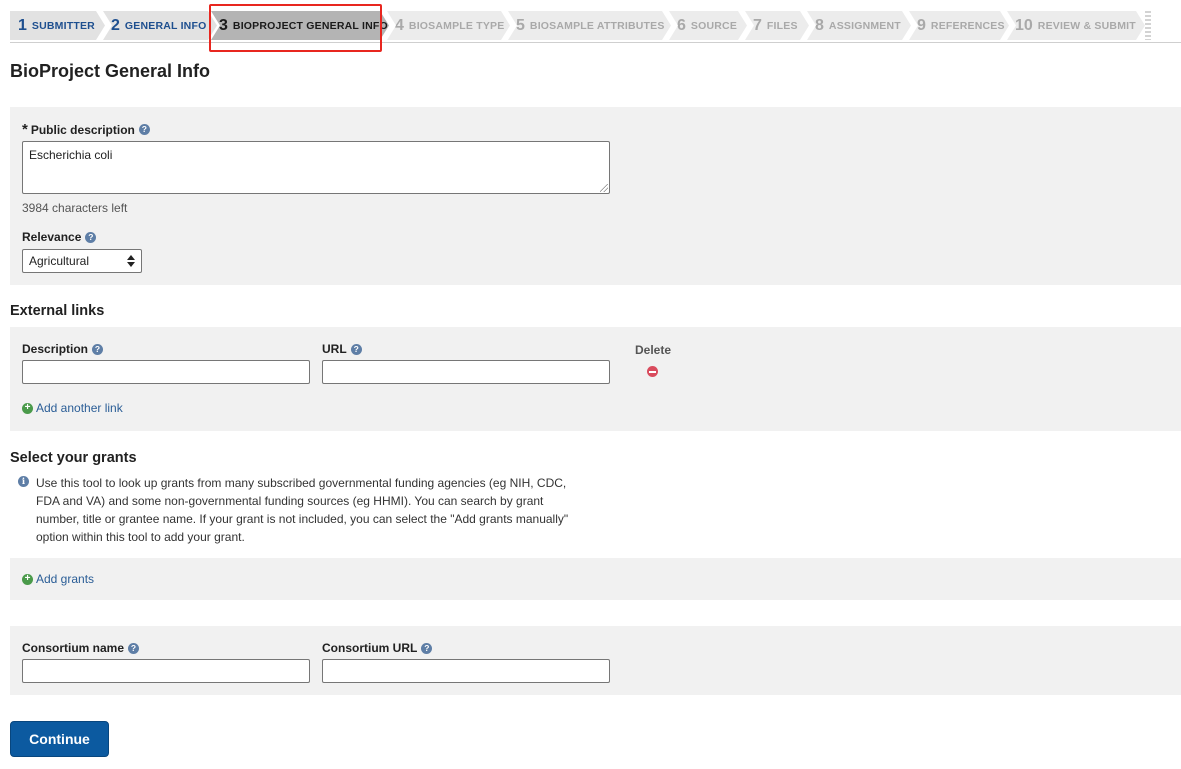  I want to click on public-description-label-text: Public description, so click(82, 129).